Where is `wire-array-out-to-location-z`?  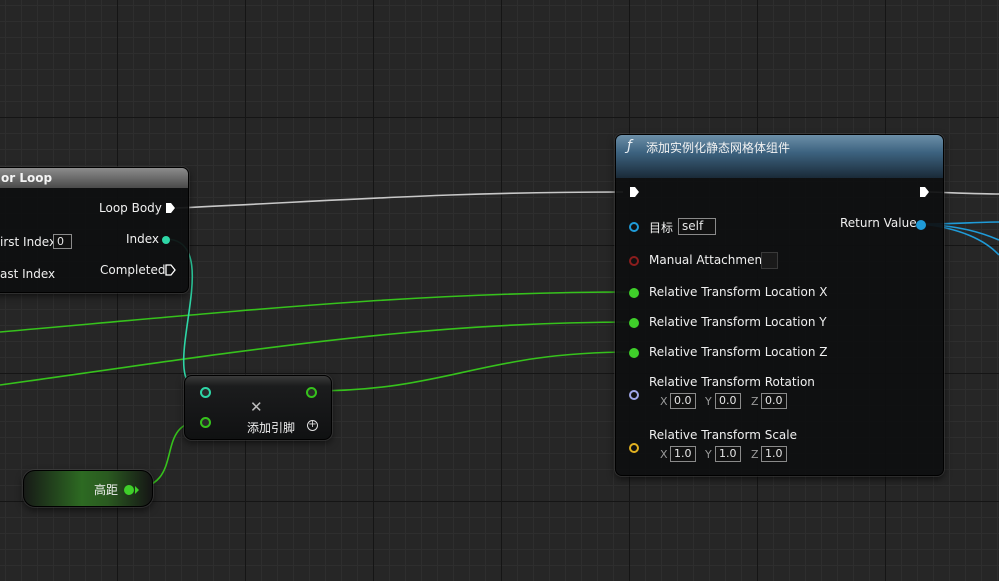
wire-array-out-to-location-z is located at coordinates (472, 371).